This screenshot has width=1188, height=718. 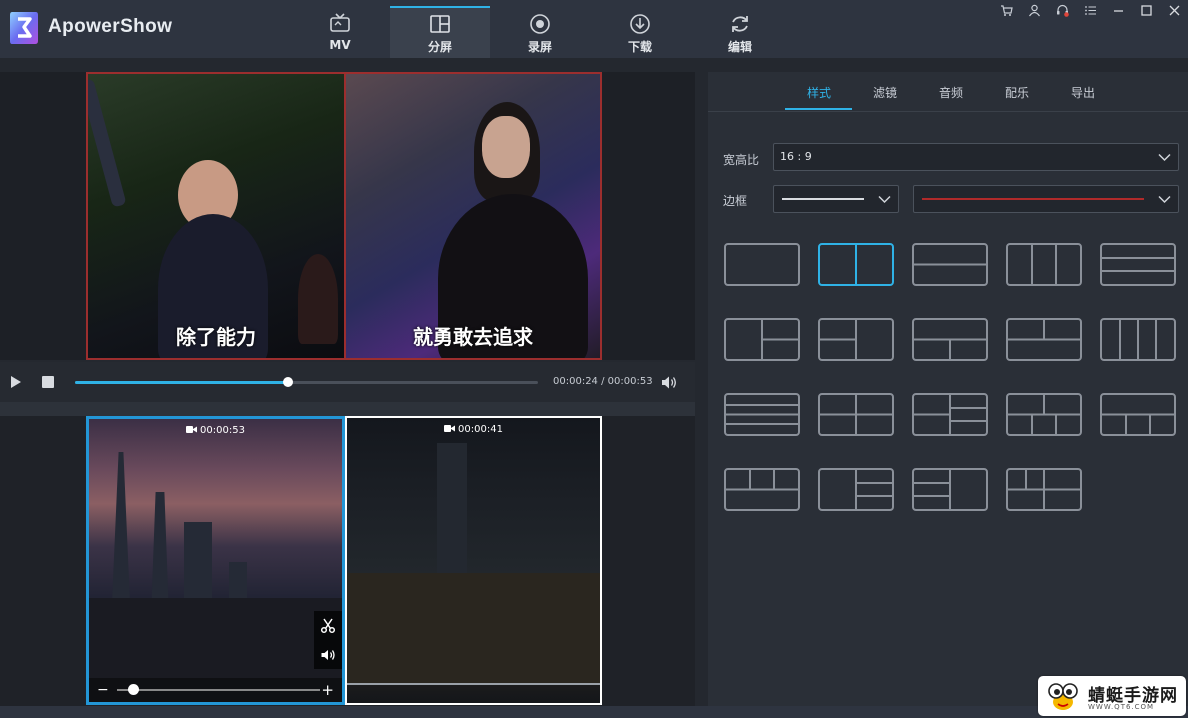 I want to click on tab-split-screen: 分屏, so click(x=440, y=32).